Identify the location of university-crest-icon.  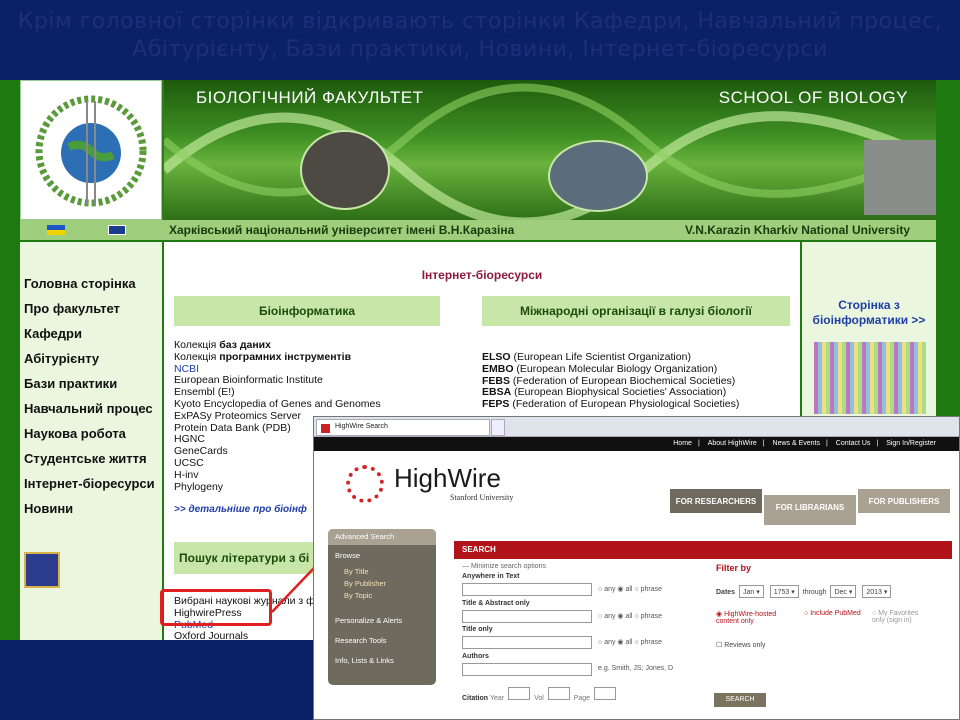
(42, 570).